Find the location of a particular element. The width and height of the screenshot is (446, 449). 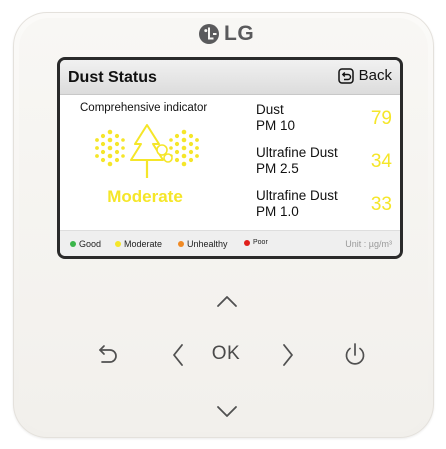

chevron-down-icon is located at coordinates (227, 411).